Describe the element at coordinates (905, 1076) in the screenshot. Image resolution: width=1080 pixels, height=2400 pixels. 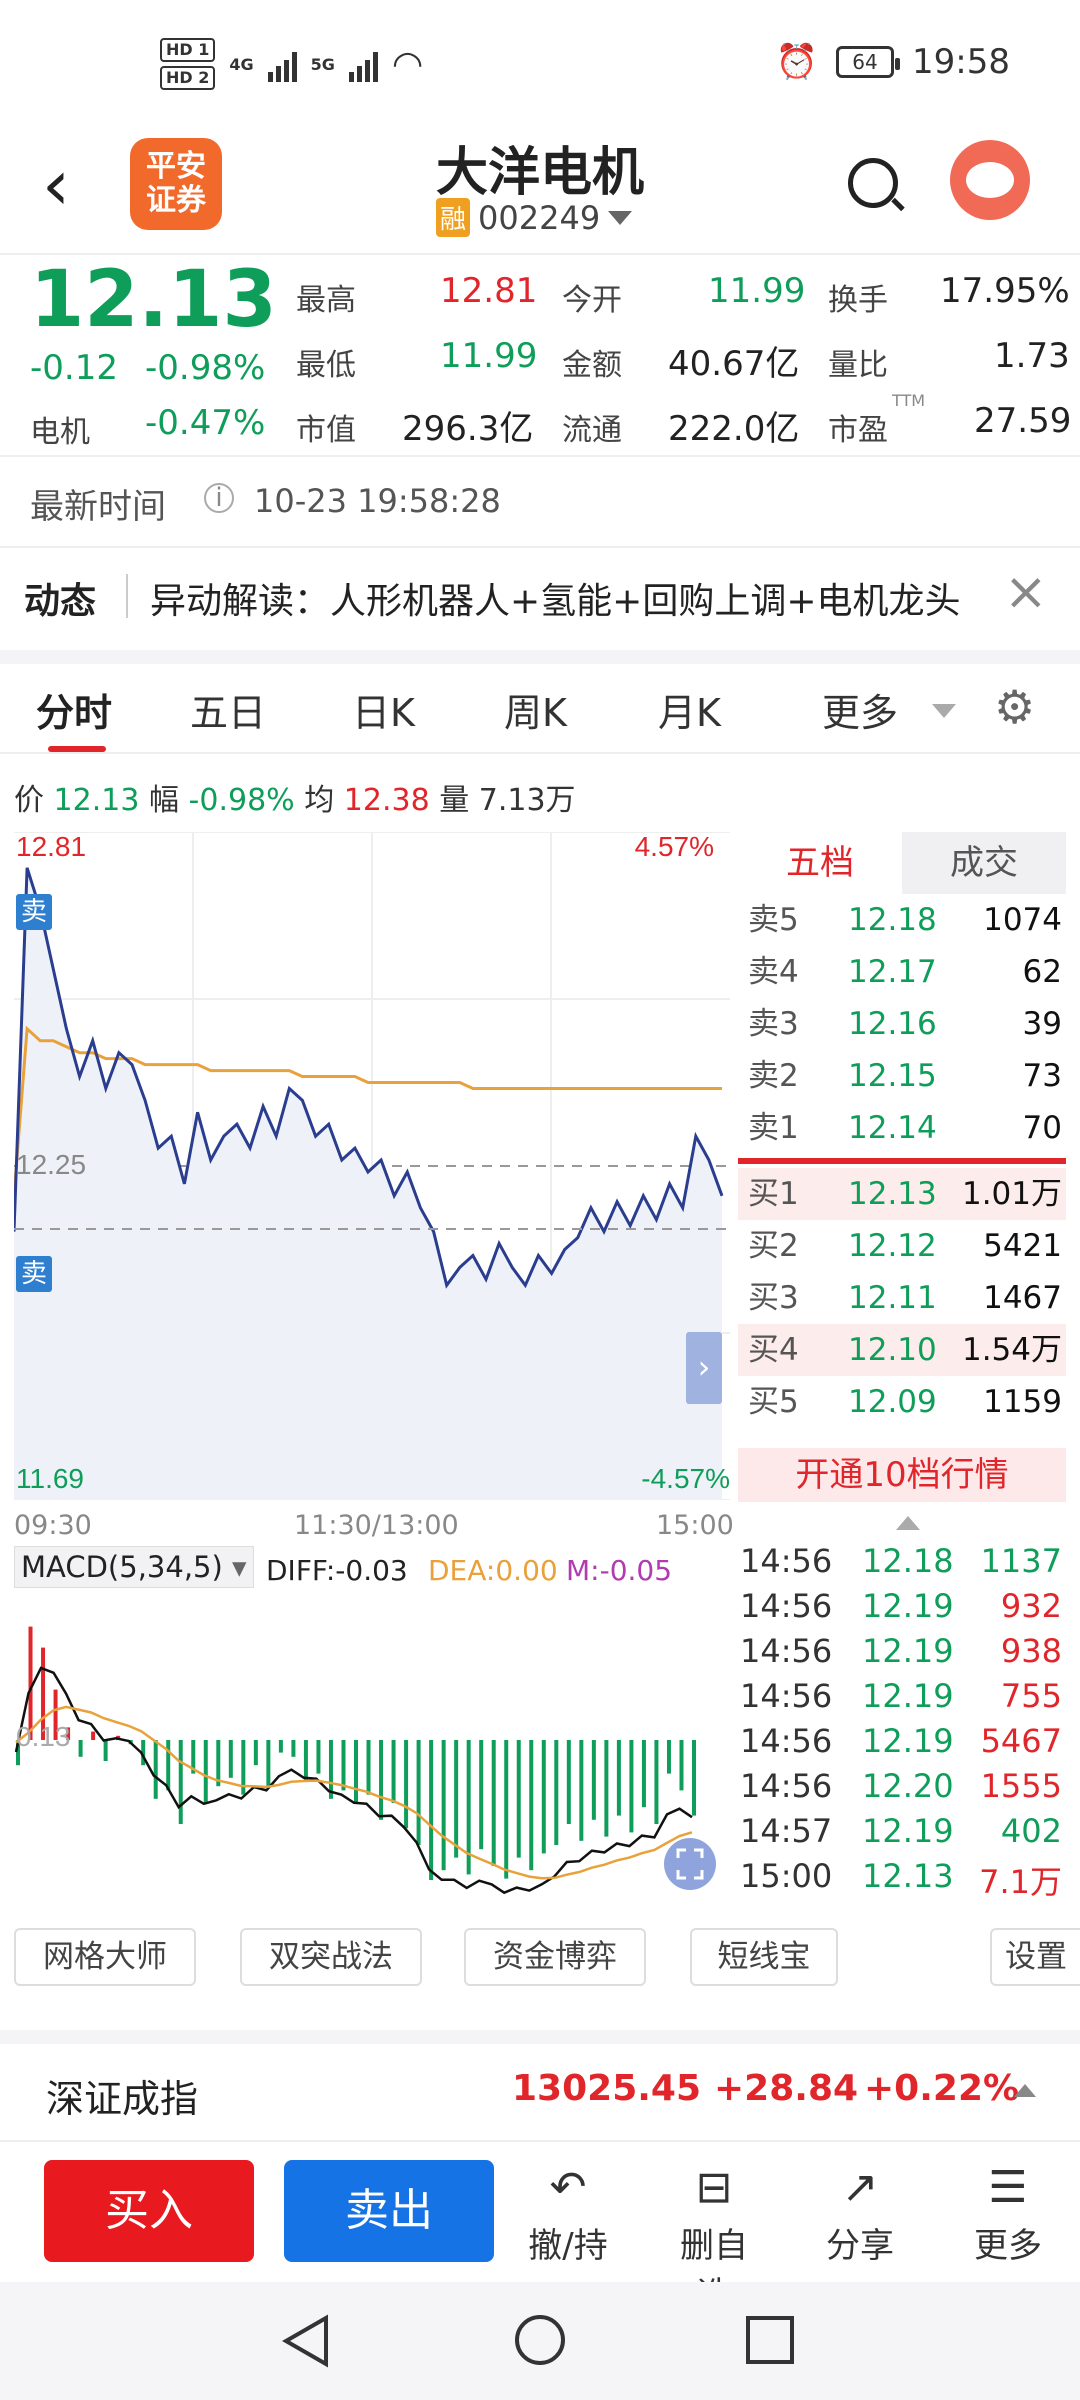
I see `ask-level-4: 卖2 12.15 73` at that location.